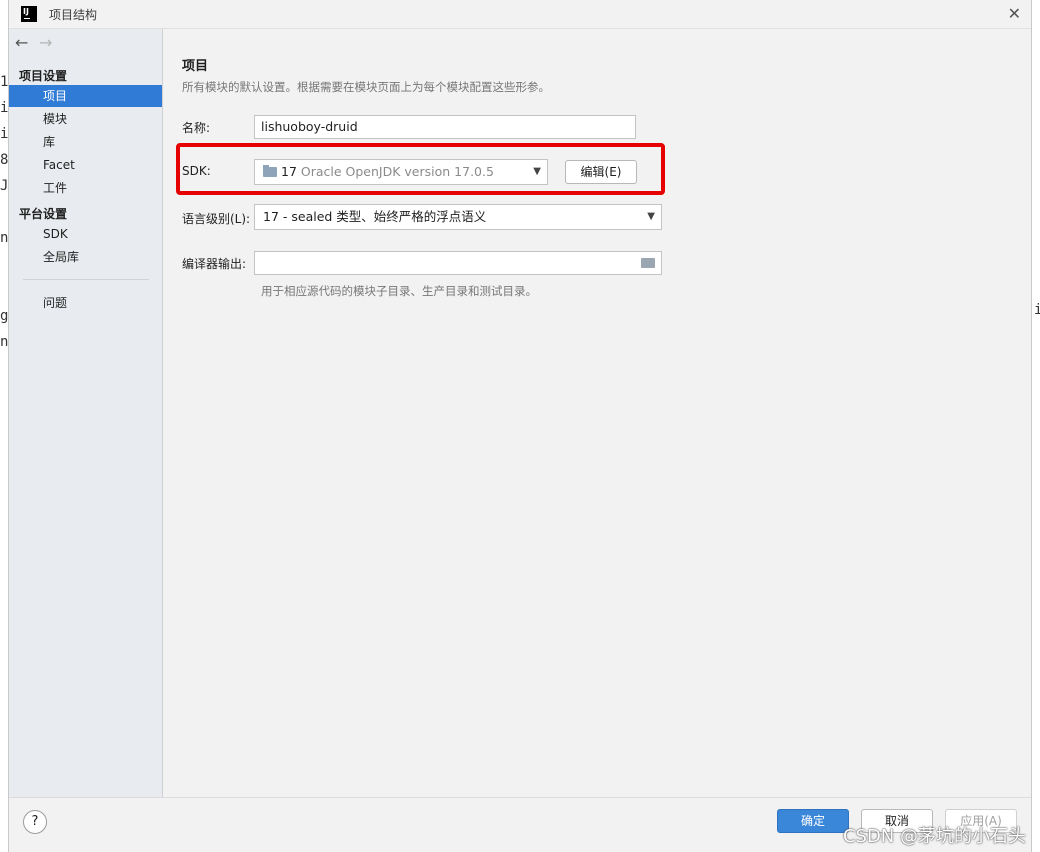  I want to click on sidebar-item-project: 项目, so click(85, 96).